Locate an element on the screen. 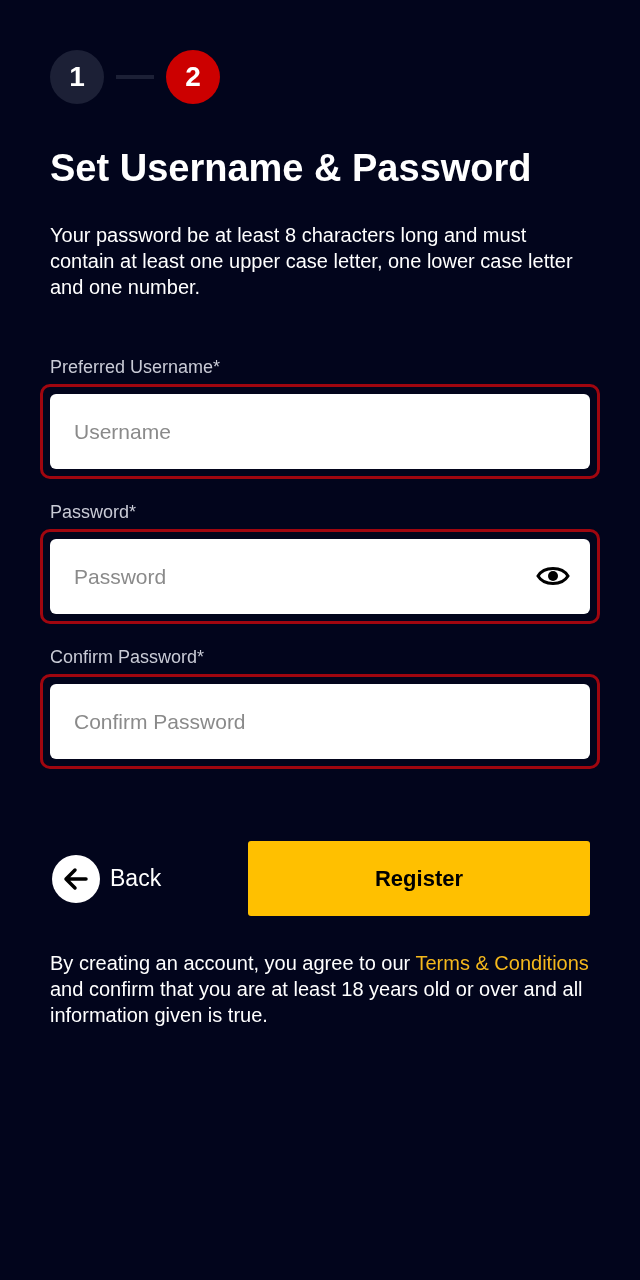  back-button: Back is located at coordinates (106, 878).